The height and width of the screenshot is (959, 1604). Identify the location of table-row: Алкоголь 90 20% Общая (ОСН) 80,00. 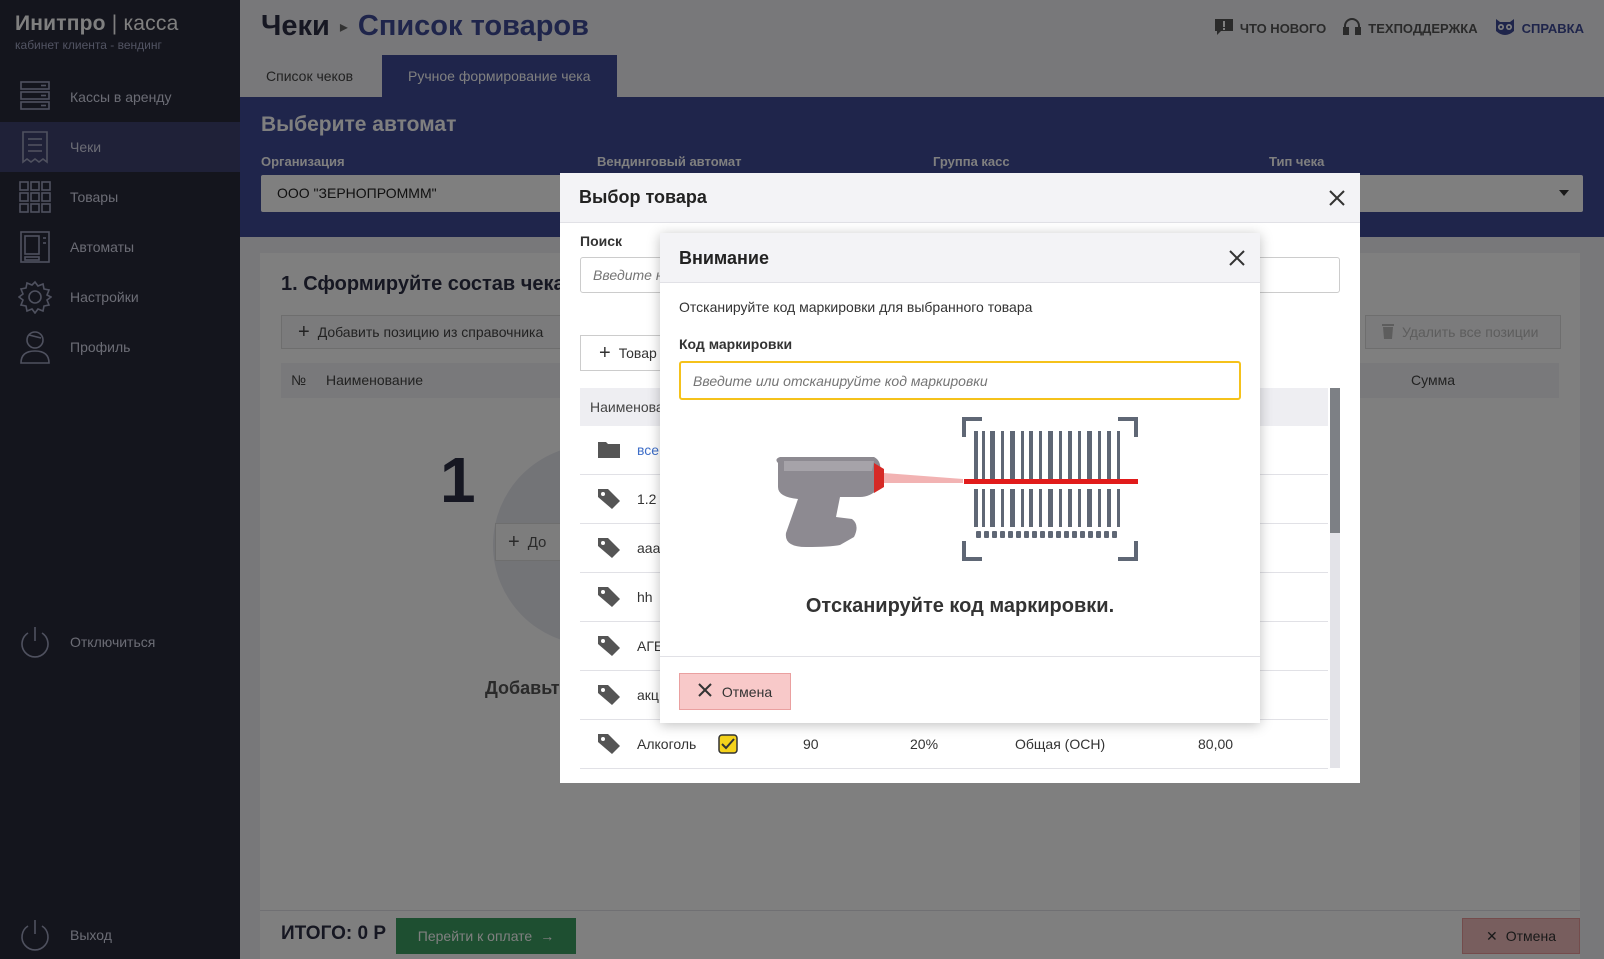
(954, 744).